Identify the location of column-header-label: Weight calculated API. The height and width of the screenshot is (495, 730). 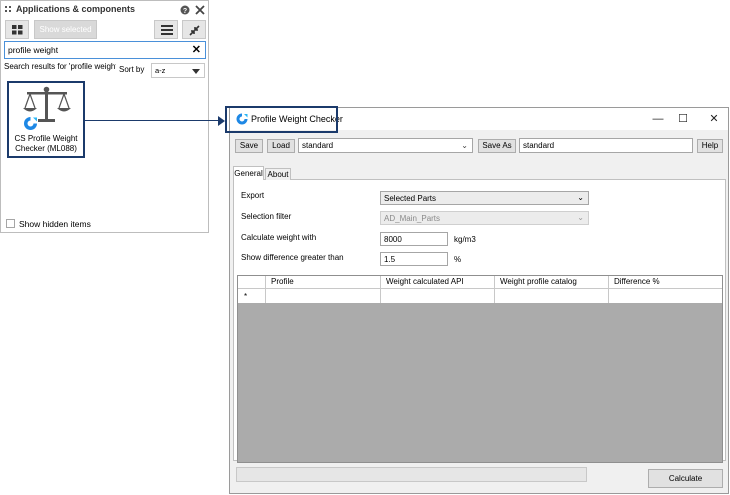
(425, 281).